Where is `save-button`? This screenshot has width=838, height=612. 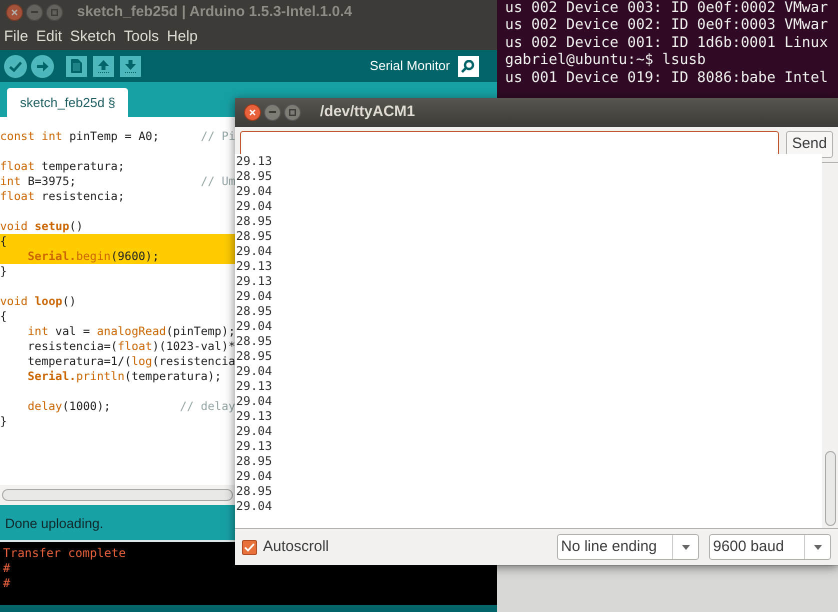 save-button is located at coordinates (130, 66).